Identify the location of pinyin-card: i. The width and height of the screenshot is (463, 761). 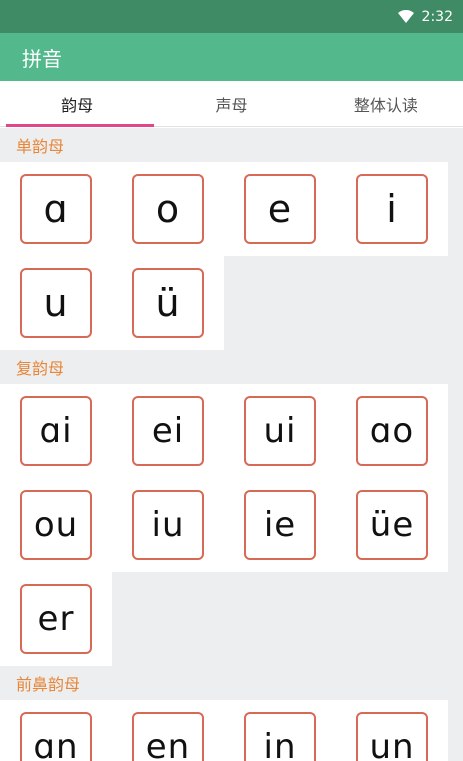
(392, 209).